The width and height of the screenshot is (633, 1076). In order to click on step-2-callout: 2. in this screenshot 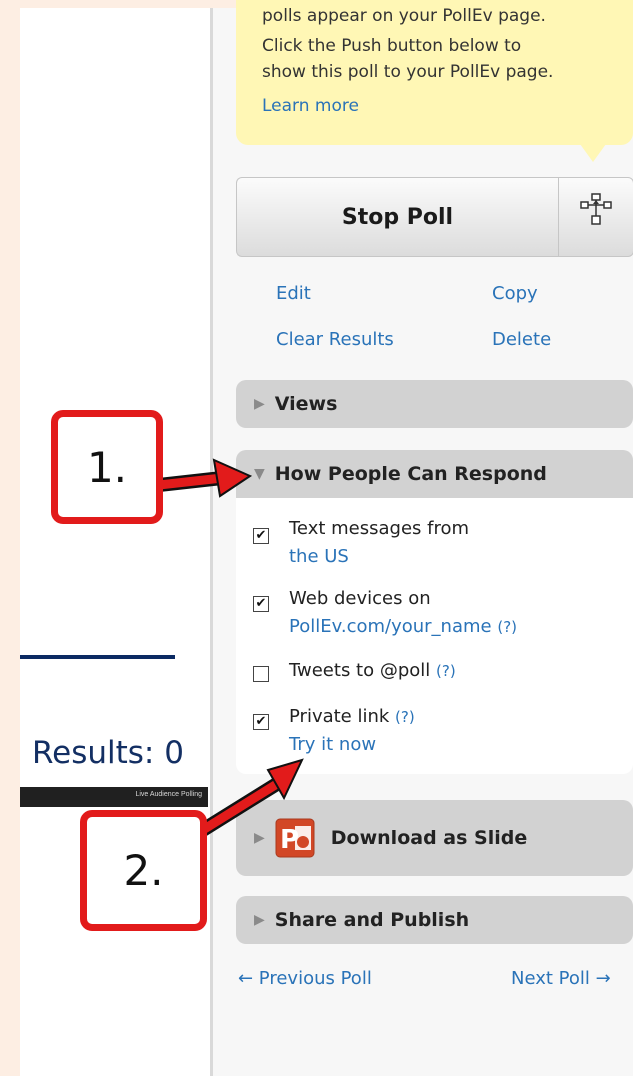, I will do `click(143, 870)`.